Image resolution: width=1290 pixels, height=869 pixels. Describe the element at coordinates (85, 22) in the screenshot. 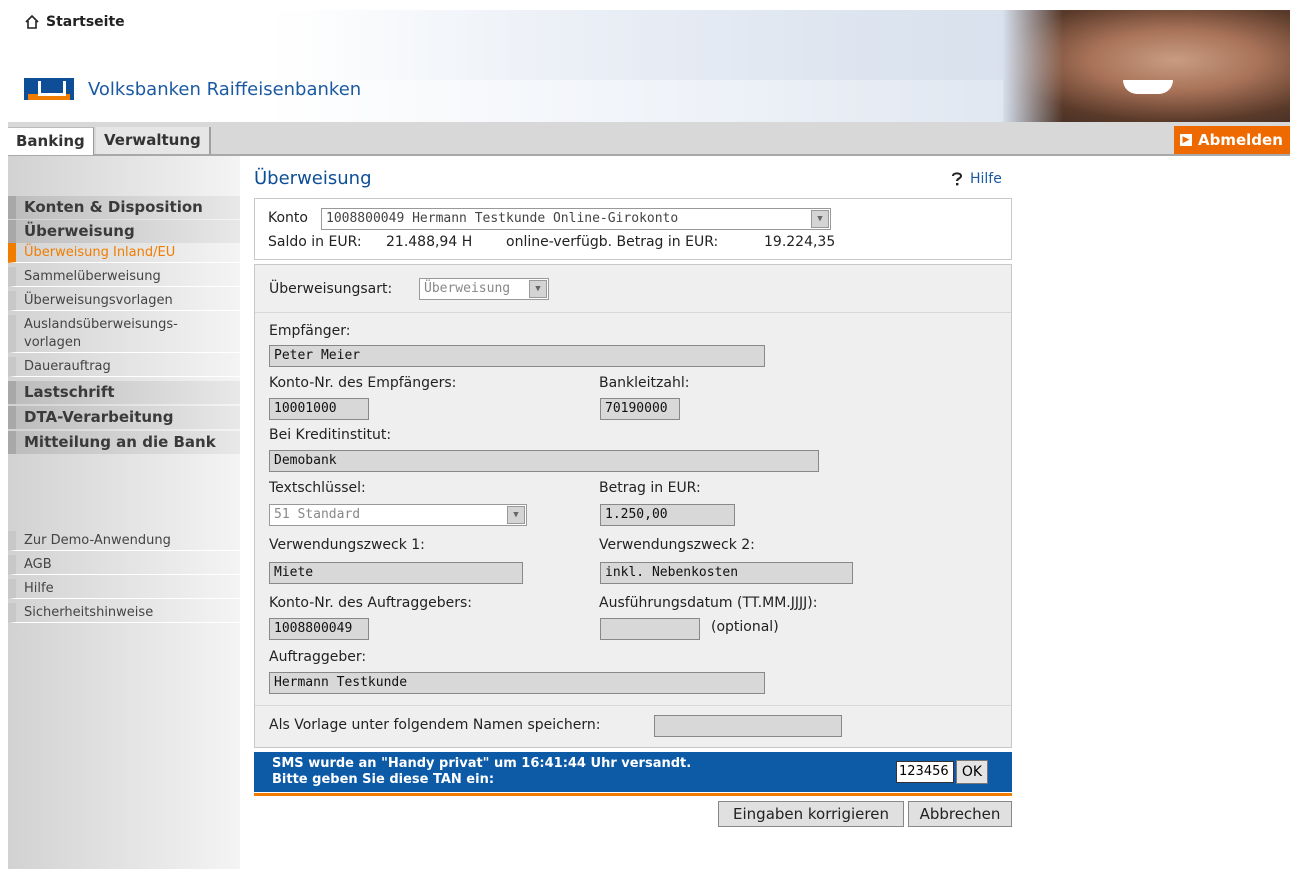

I see `home-label: Startseite` at that location.